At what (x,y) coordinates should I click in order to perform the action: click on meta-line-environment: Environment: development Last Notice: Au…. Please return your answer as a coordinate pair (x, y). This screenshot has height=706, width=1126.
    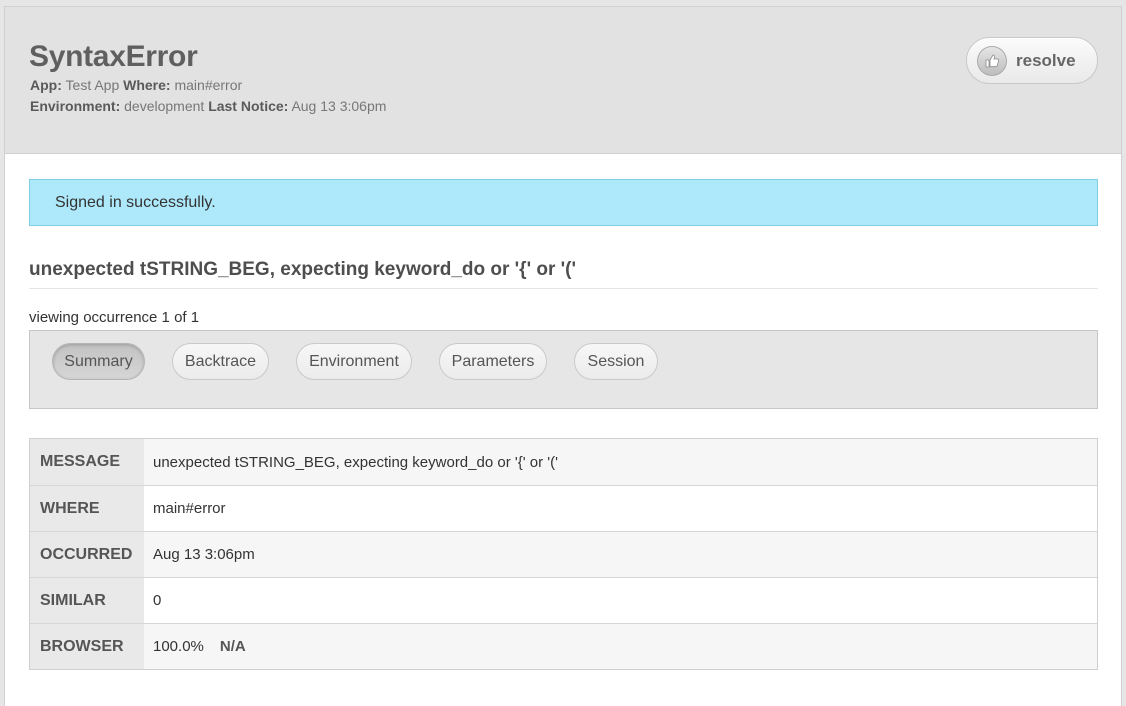
    Looking at the image, I should click on (208, 106).